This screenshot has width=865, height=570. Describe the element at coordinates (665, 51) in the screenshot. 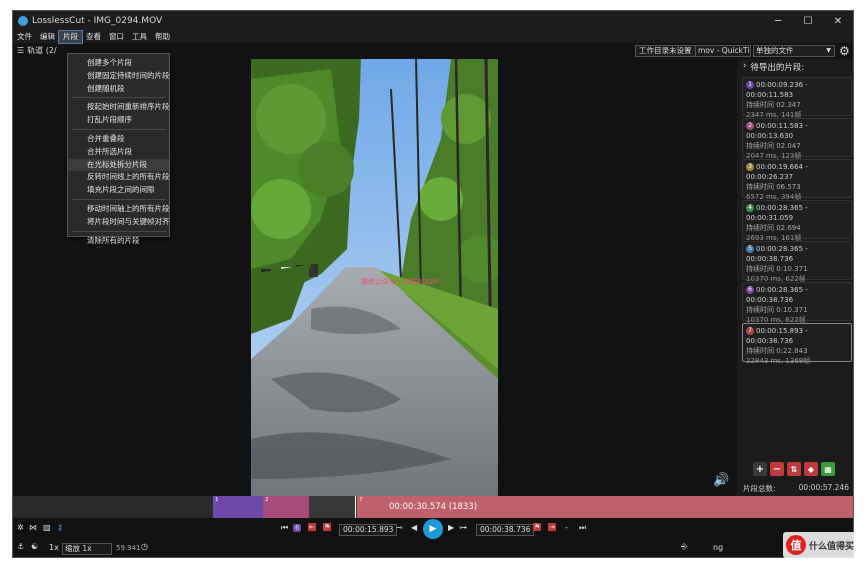

I see `working-directory-button: 工作目录未设置` at that location.